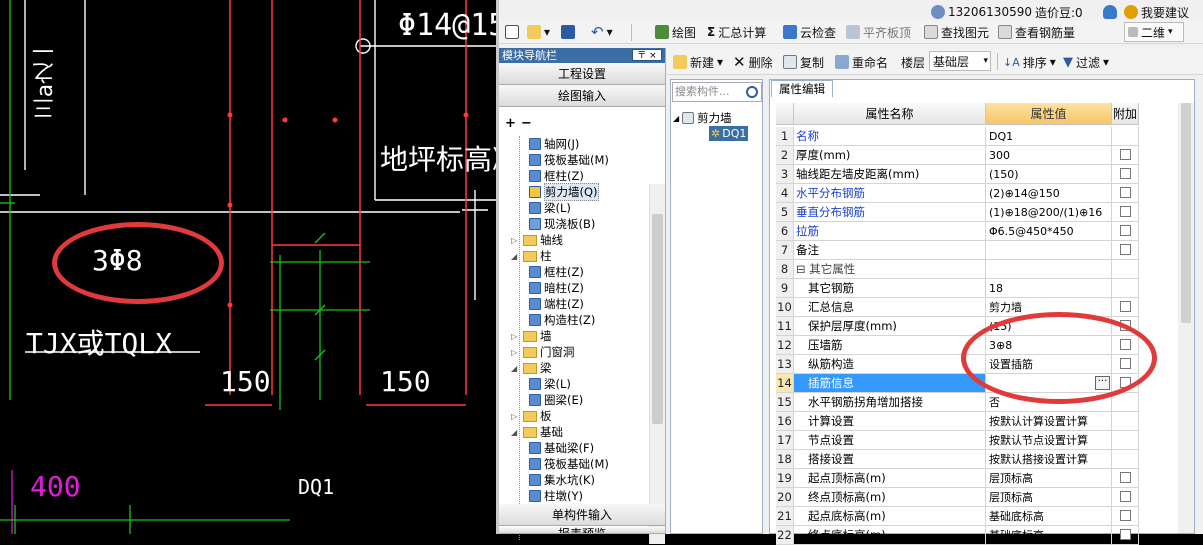 This screenshot has width=1203, height=545. What do you see at coordinates (1049, 231) in the screenshot?
I see `property-value: Φ6.5@450*450` at bounding box center [1049, 231].